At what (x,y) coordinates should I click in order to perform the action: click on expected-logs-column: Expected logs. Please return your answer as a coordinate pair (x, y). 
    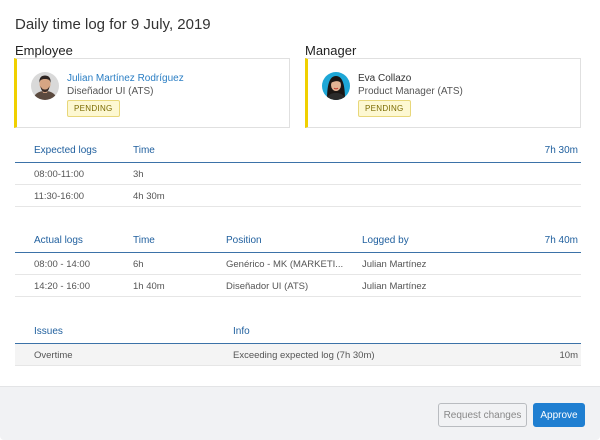
    Looking at the image, I should click on (65, 150).